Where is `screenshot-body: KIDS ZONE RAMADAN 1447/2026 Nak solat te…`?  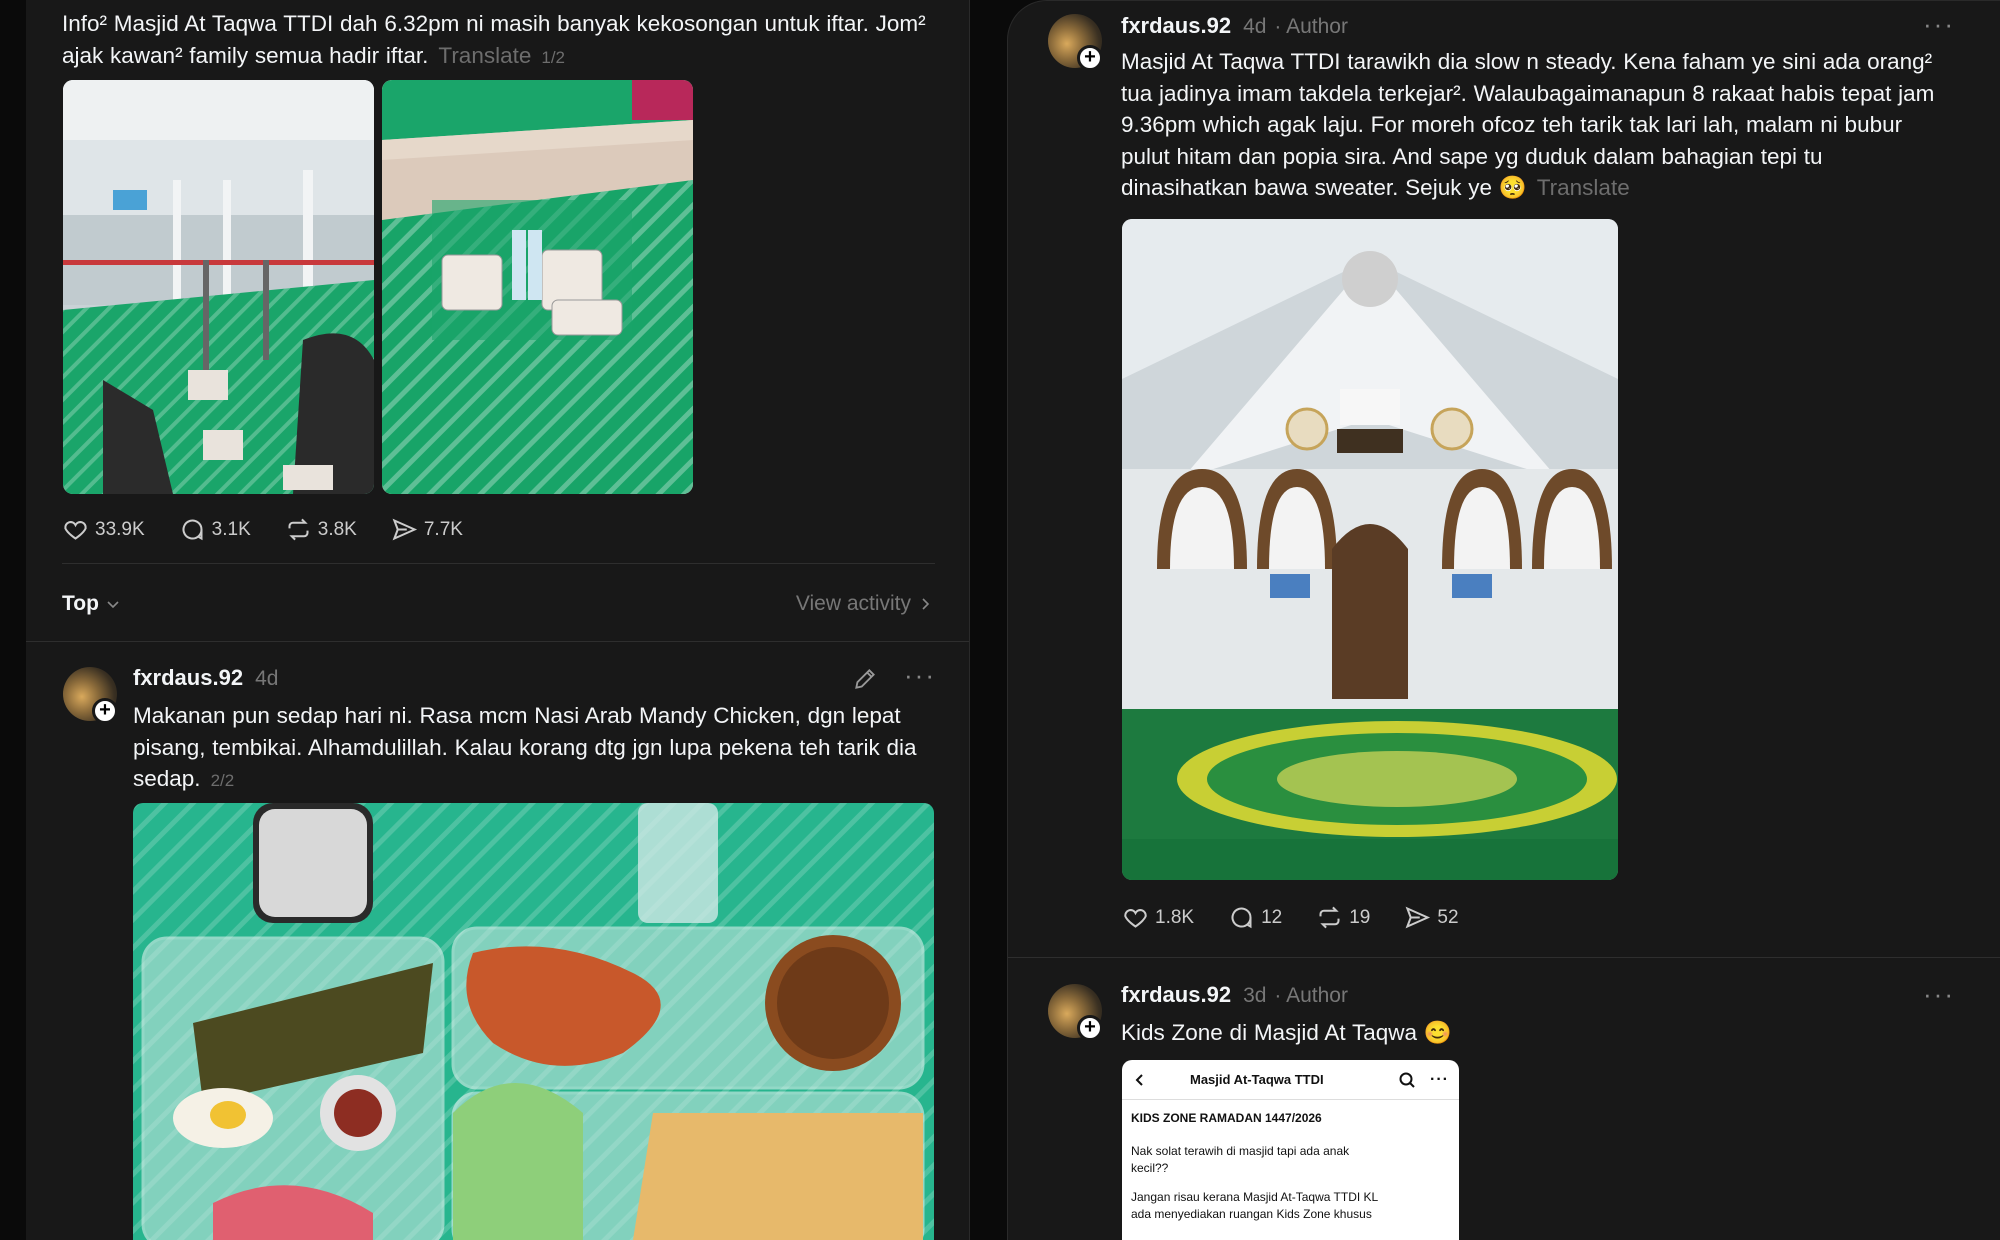 screenshot-body: KIDS ZONE RAMADAN 1447/2026 Nak solat te… is located at coordinates (1255, 1166).